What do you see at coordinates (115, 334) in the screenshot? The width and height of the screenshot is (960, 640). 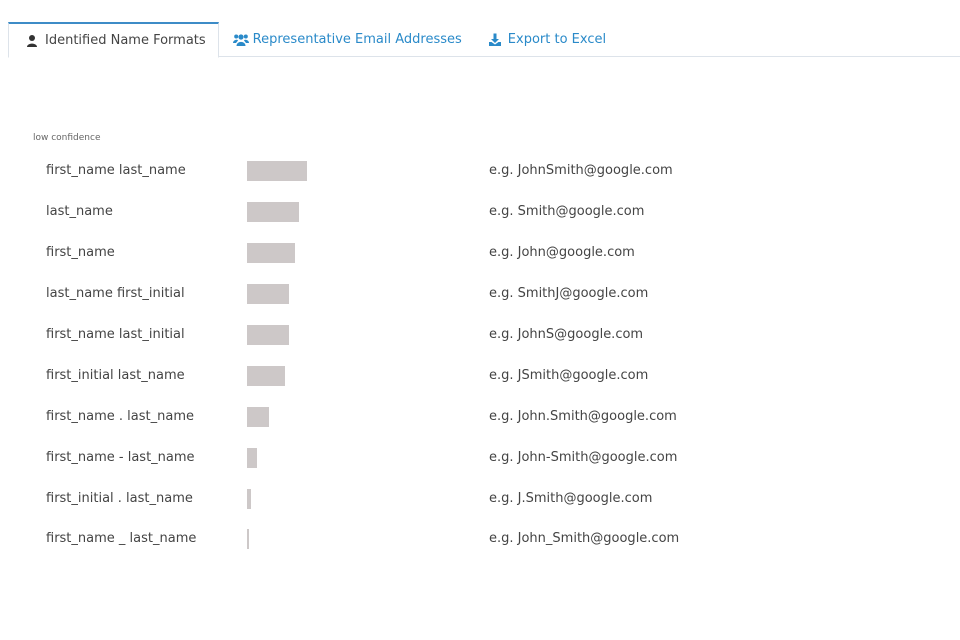 I see `format-name: first_name last_initial` at bounding box center [115, 334].